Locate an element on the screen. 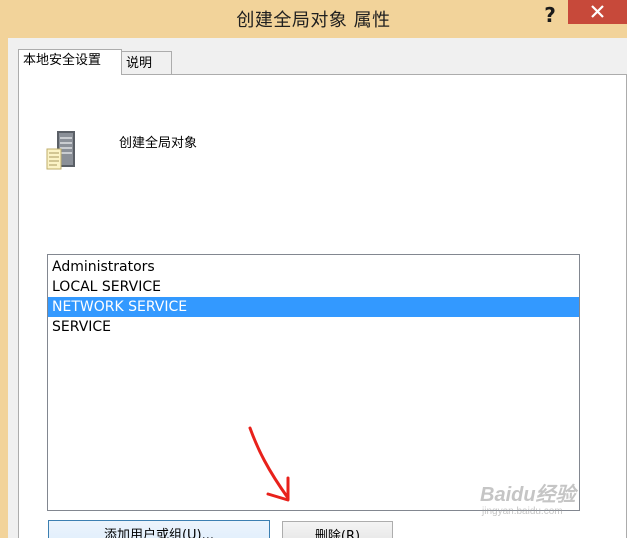 This screenshot has width=627, height=538. tab-explain: 说明 is located at coordinates (146, 63).